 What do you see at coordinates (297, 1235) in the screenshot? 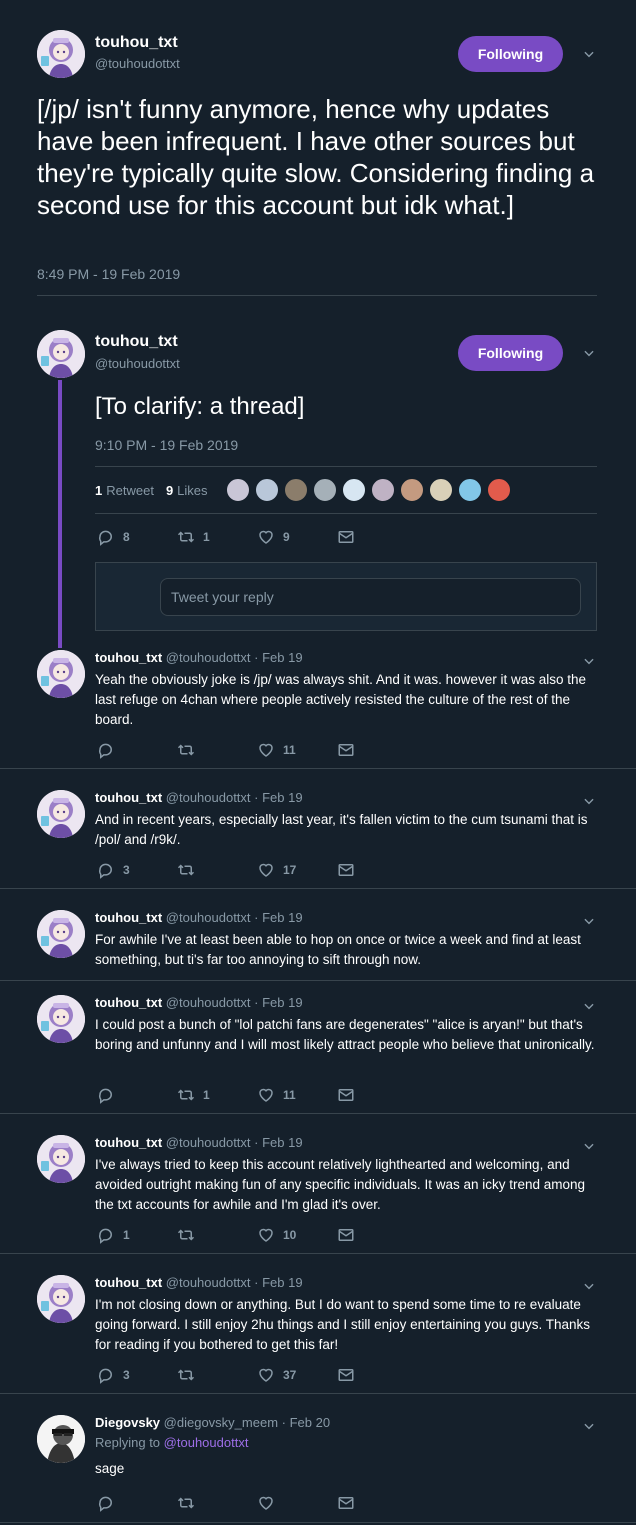
I see `like-button: 10` at bounding box center [297, 1235].